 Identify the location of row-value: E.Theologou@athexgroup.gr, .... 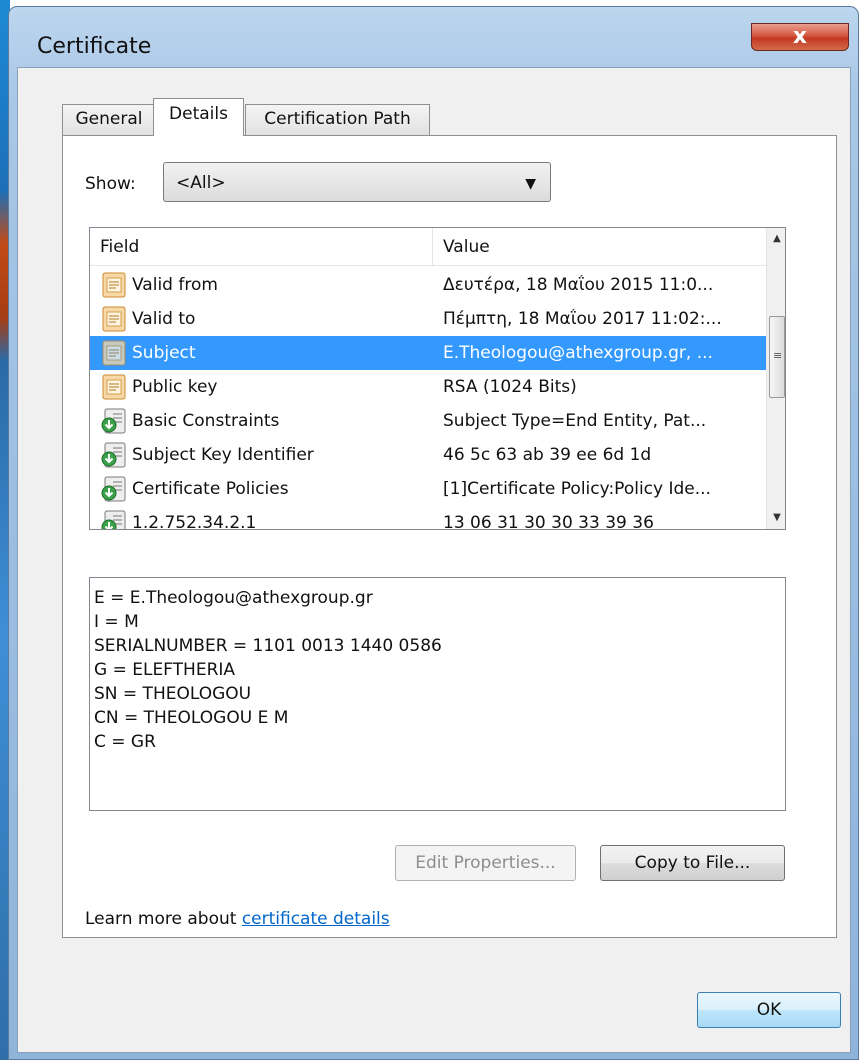
(578, 353).